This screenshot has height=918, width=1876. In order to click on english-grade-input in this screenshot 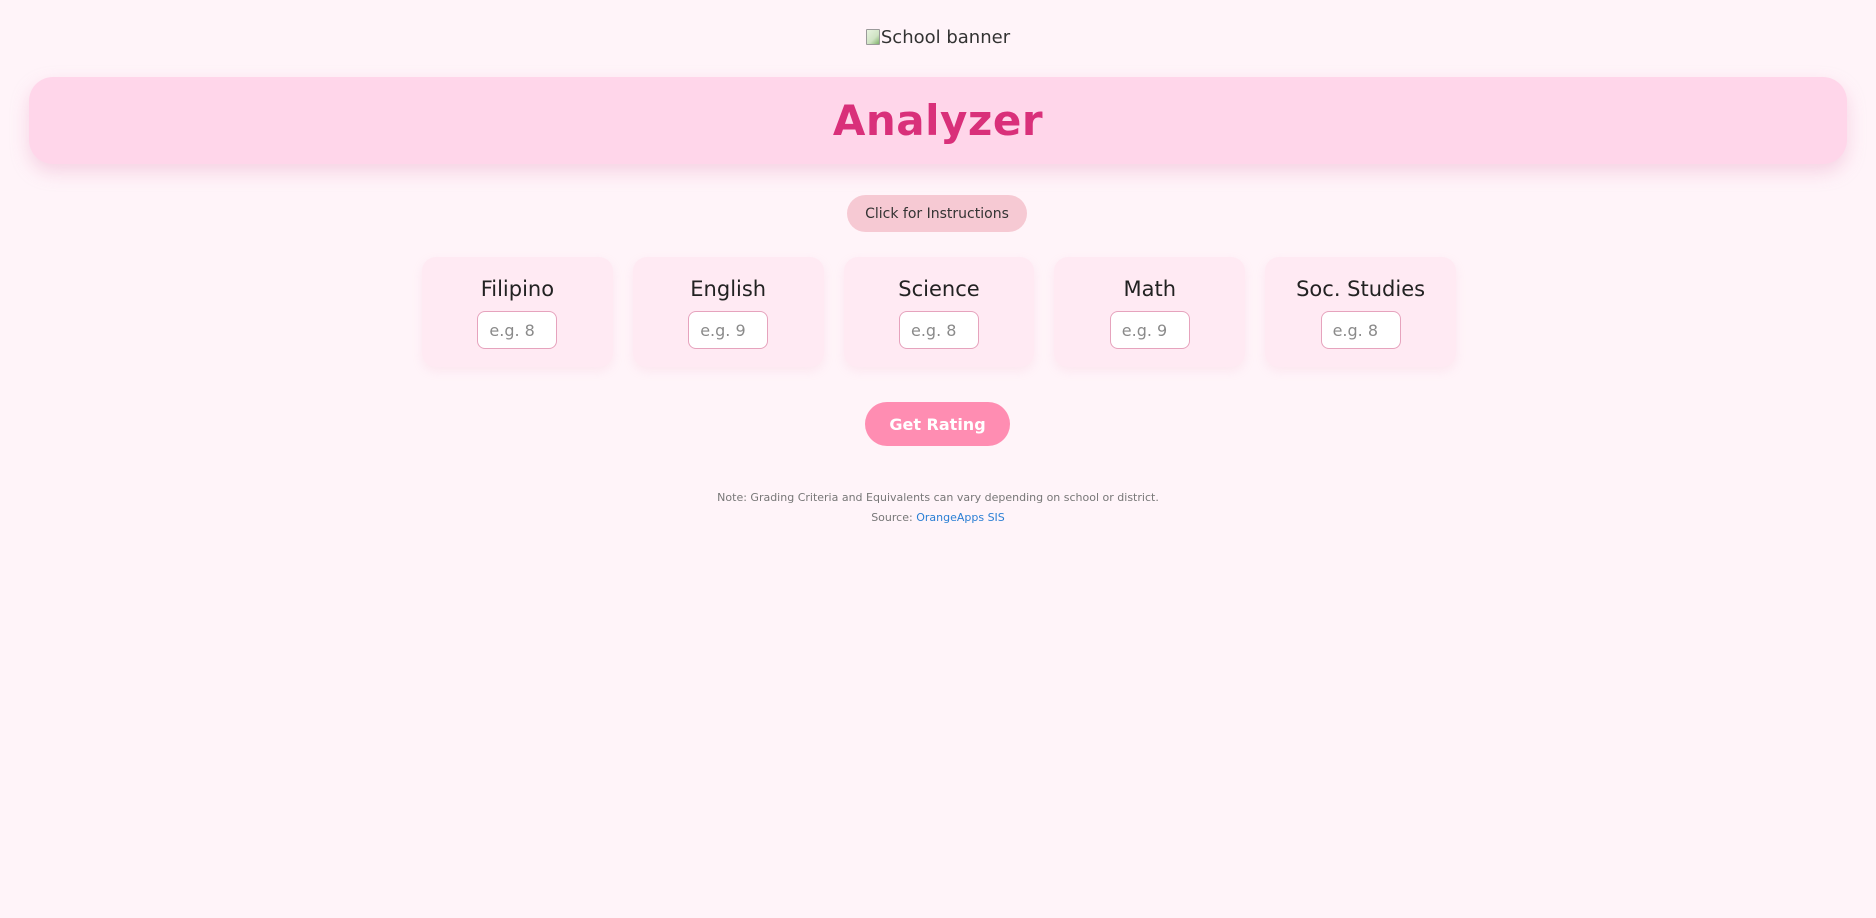, I will do `click(728, 330)`.